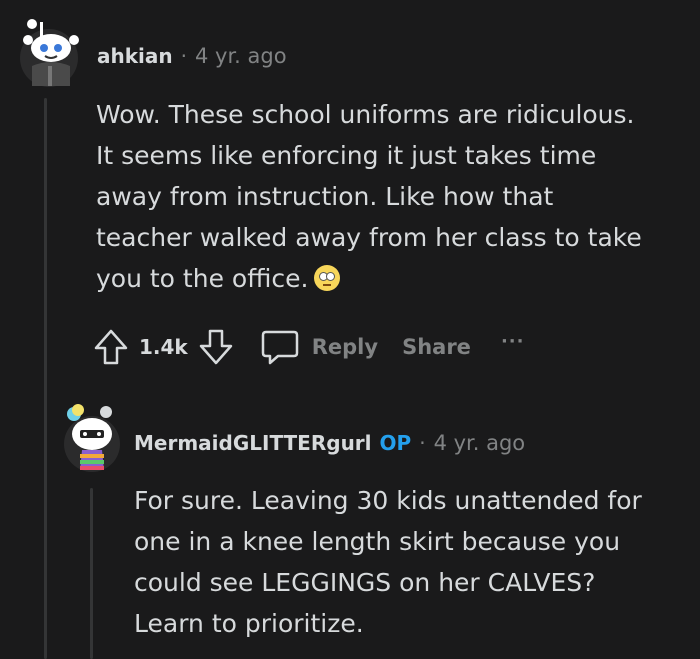 The image size is (700, 659). I want to click on username: ahkian, so click(135, 56).